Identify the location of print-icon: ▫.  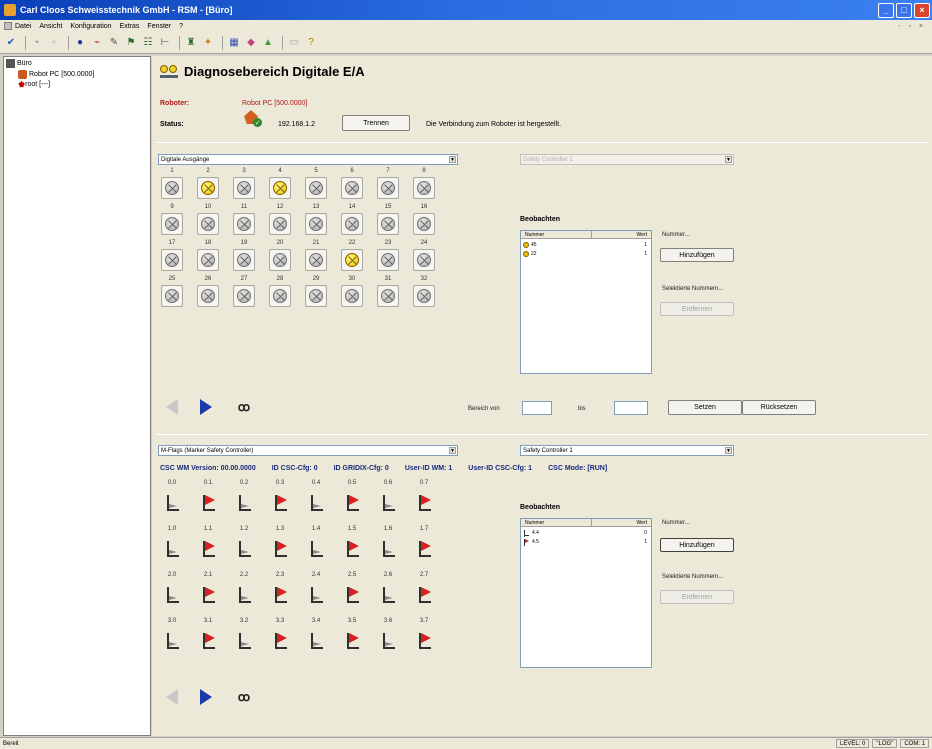
(54, 43).